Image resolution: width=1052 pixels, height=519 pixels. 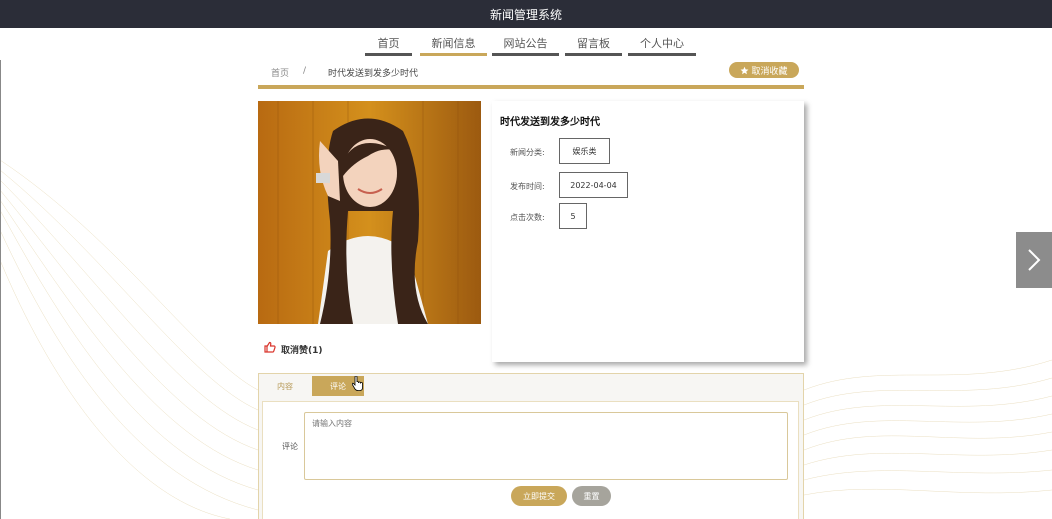 I want to click on unfavorite-button: 取消收藏, so click(x=764, y=70).